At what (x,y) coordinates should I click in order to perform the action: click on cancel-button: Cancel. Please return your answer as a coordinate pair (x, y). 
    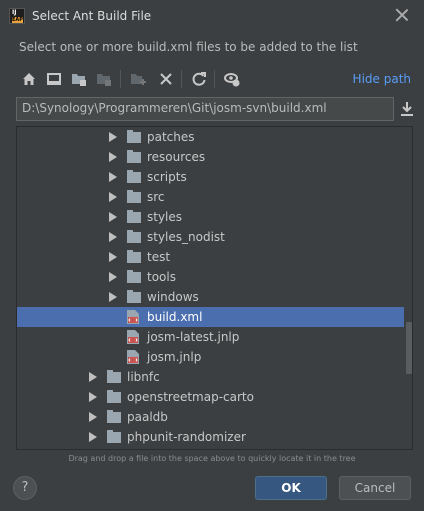
    Looking at the image, I should click on (375, 488).